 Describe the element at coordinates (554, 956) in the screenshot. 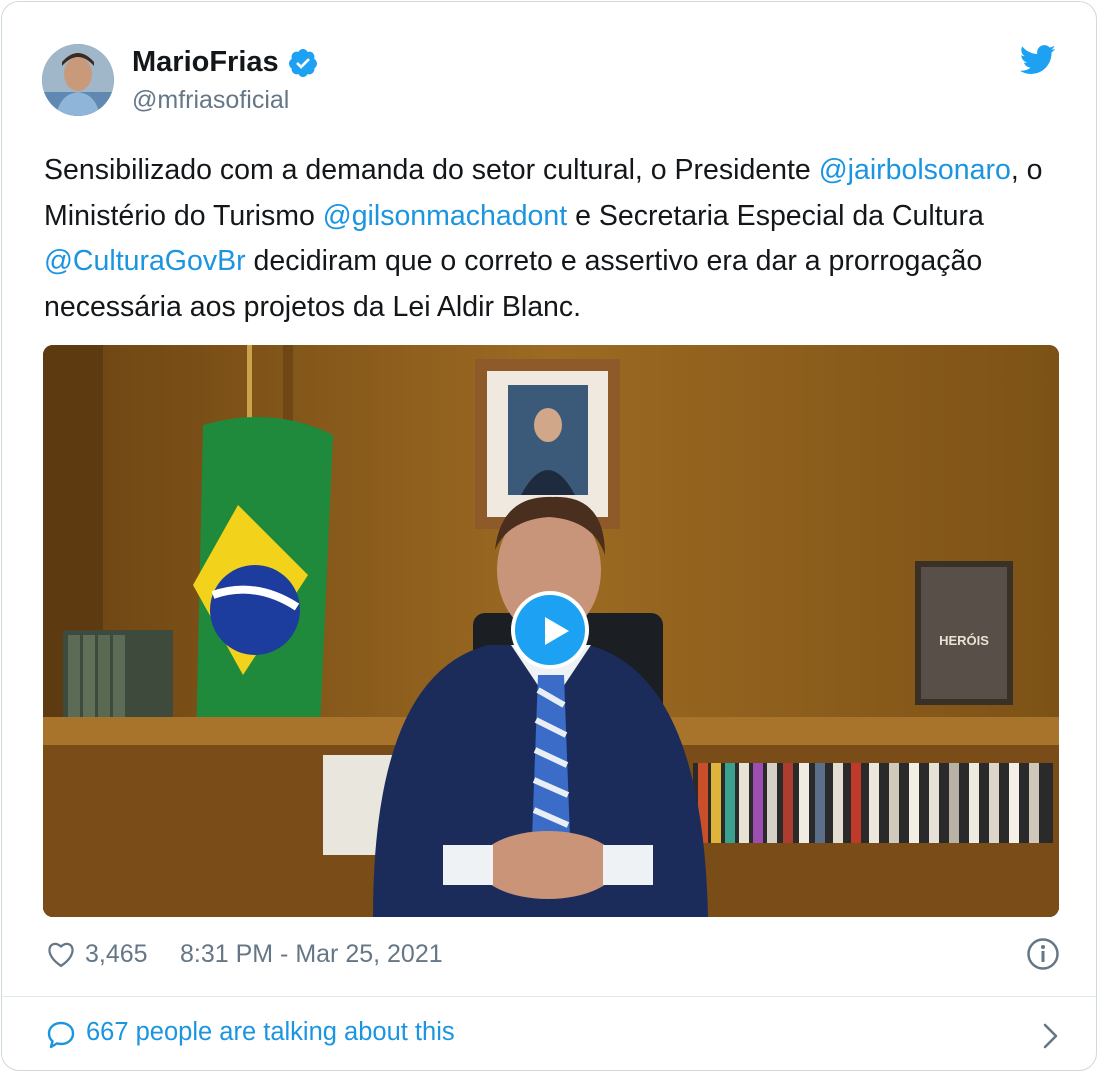

I see `tweet-meta: 3,465 8:31 PM - Mar 25, 2021` at that location.